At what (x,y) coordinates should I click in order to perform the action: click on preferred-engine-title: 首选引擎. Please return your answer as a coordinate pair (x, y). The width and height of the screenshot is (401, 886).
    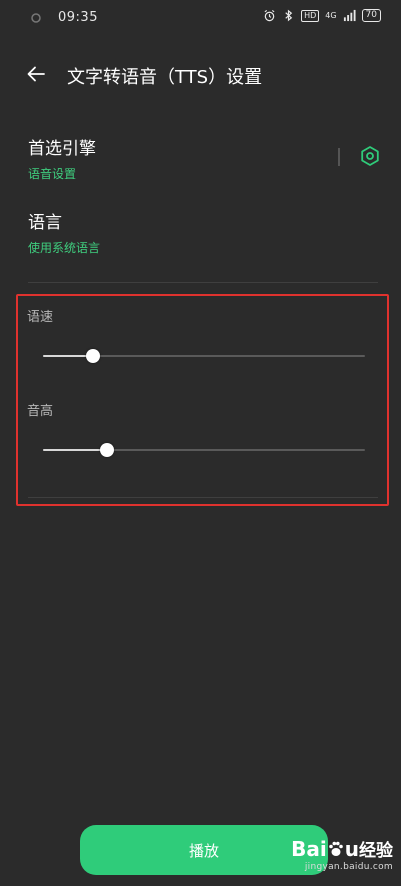
    Looking at the image, I should click on (62, 149).